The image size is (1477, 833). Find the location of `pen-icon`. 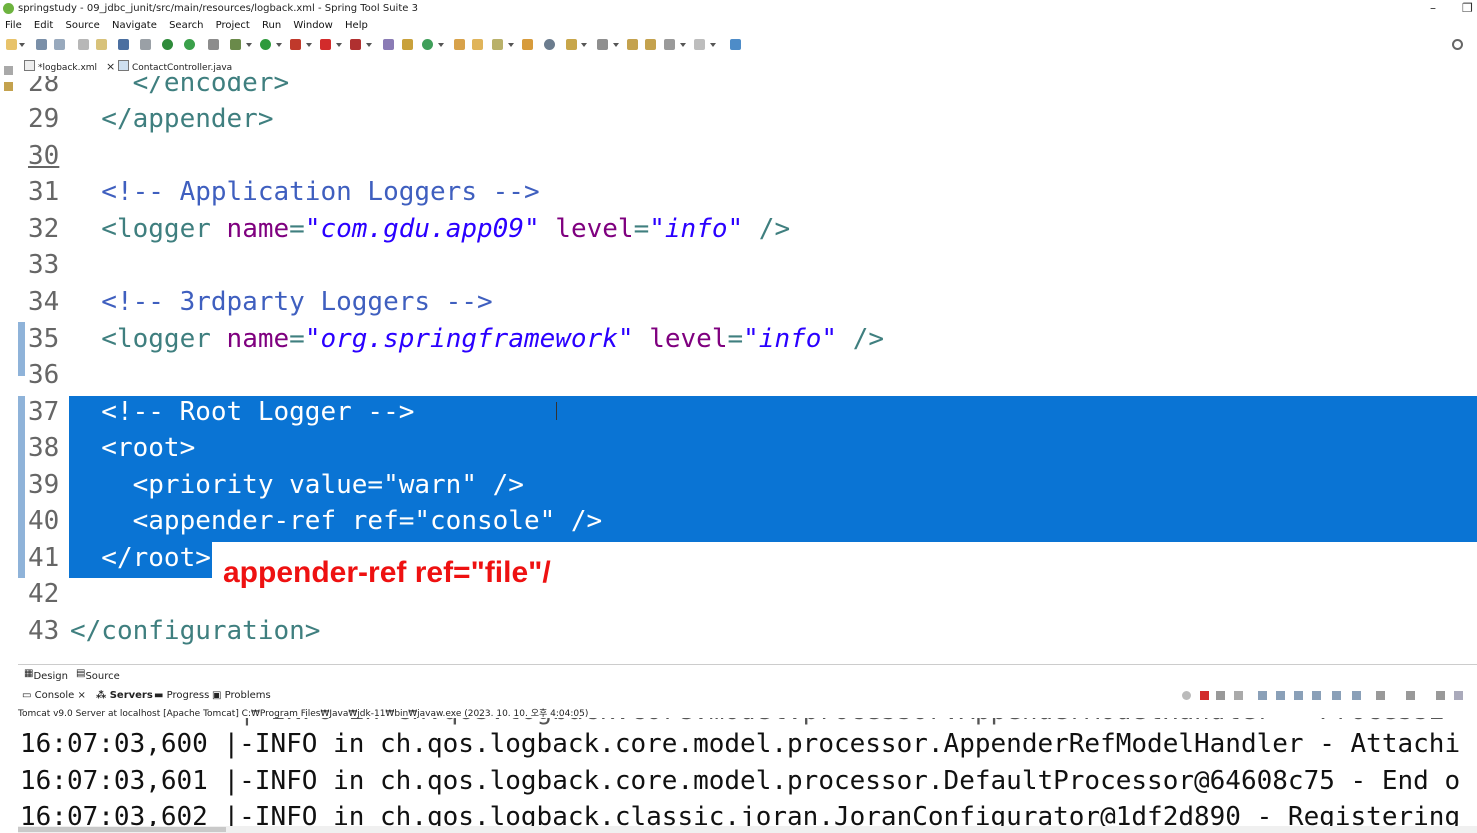

pen-icon is located at coordinates (497, 44).